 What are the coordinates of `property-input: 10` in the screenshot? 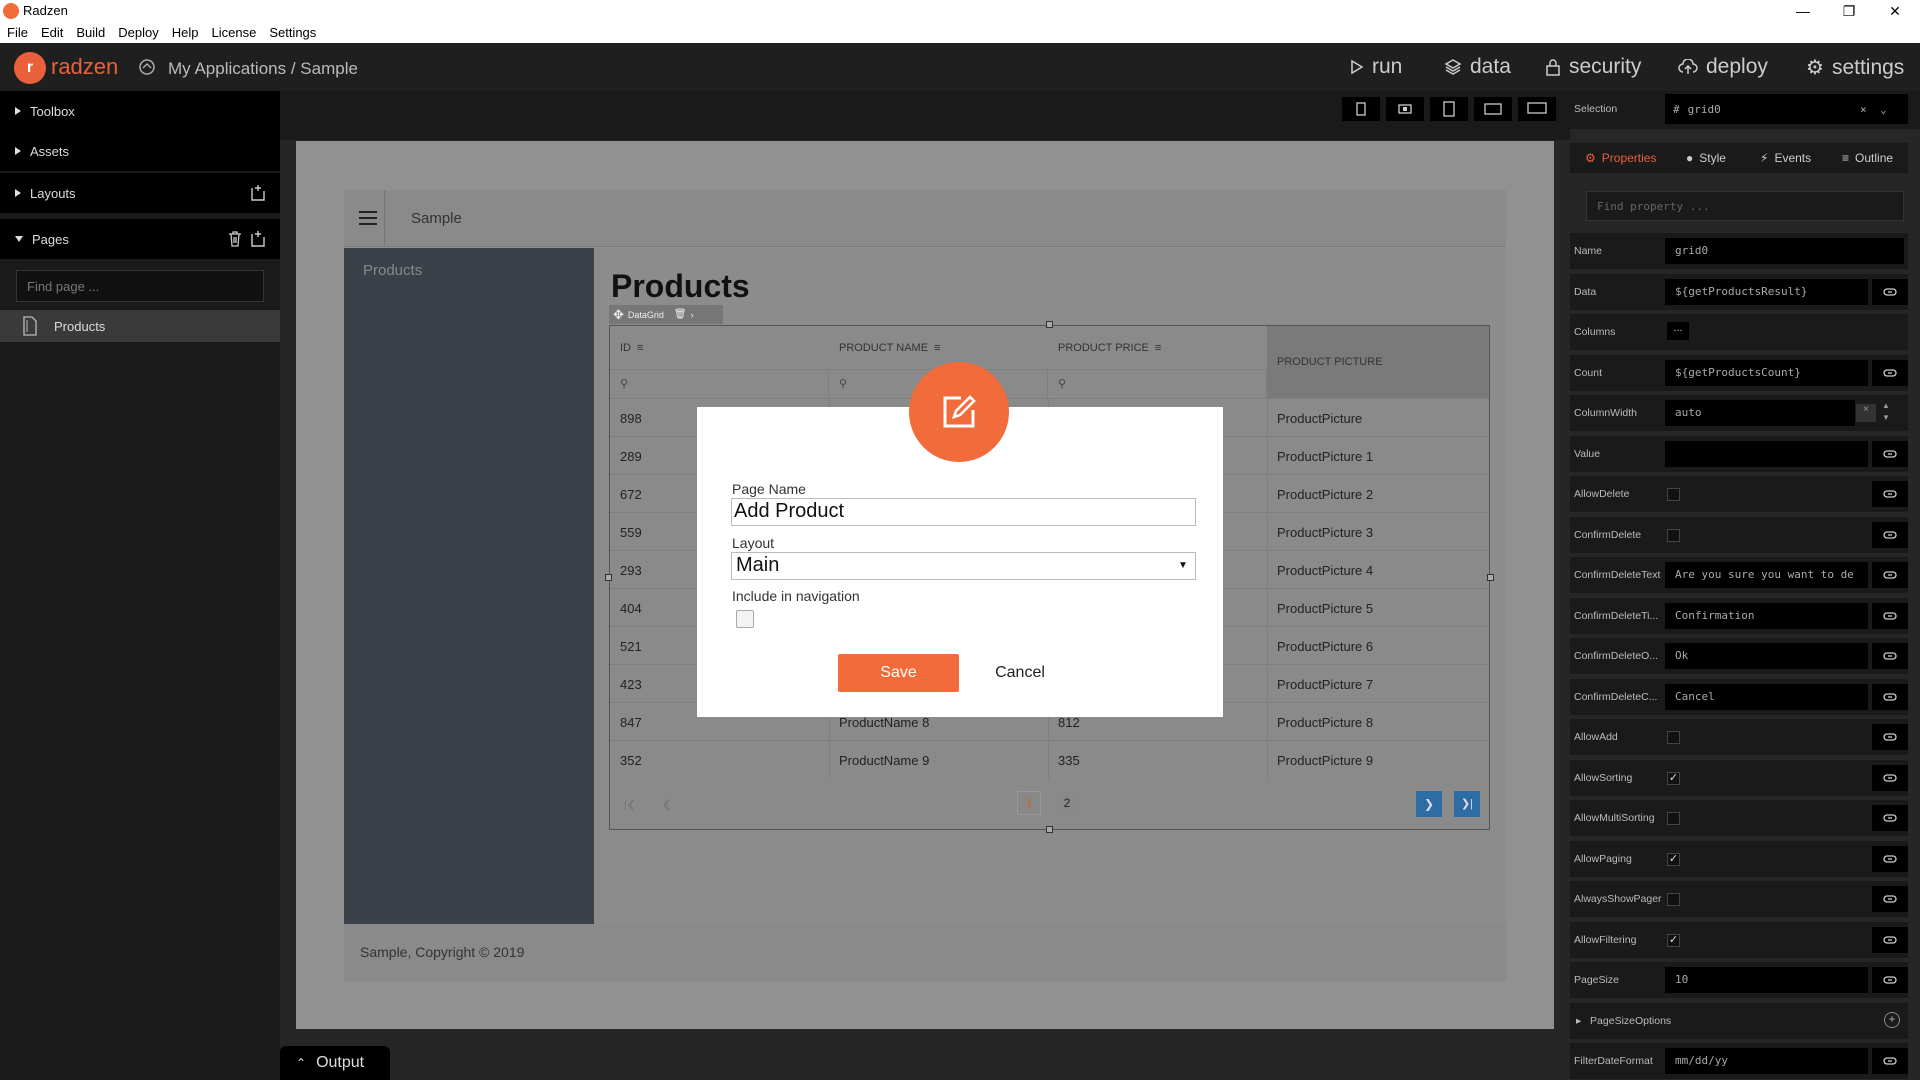 It's located at (1766, 980).